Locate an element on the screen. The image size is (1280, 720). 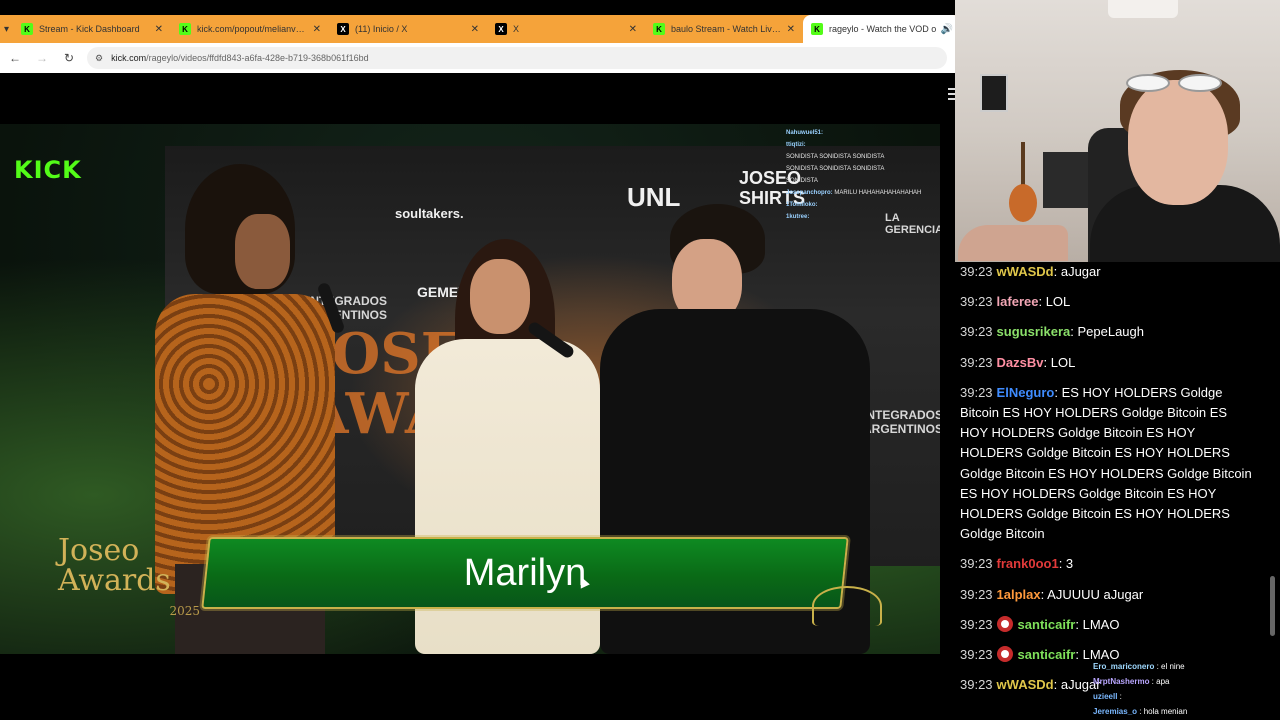
chat-message: 39:23 1alplax: AJUUUU aJugar is located at coordinates (1052, 594).